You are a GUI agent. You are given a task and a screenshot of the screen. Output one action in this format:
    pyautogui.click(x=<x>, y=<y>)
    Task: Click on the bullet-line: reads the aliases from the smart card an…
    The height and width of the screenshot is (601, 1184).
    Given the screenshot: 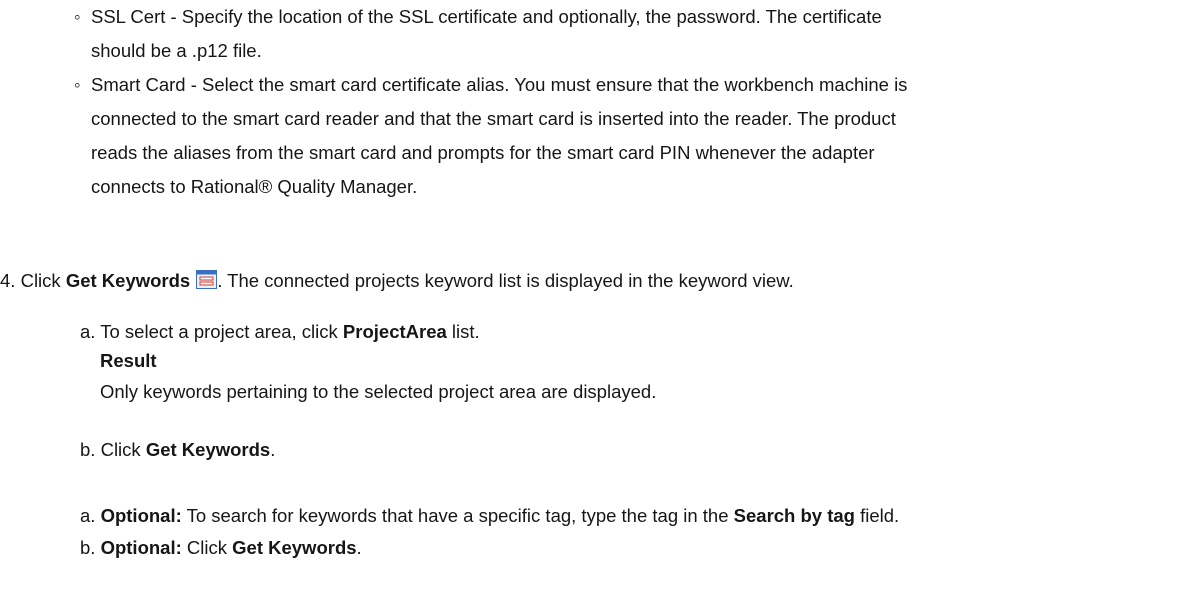 What is the action you would take?
    pyautogui.click(x=483, y=152)
    